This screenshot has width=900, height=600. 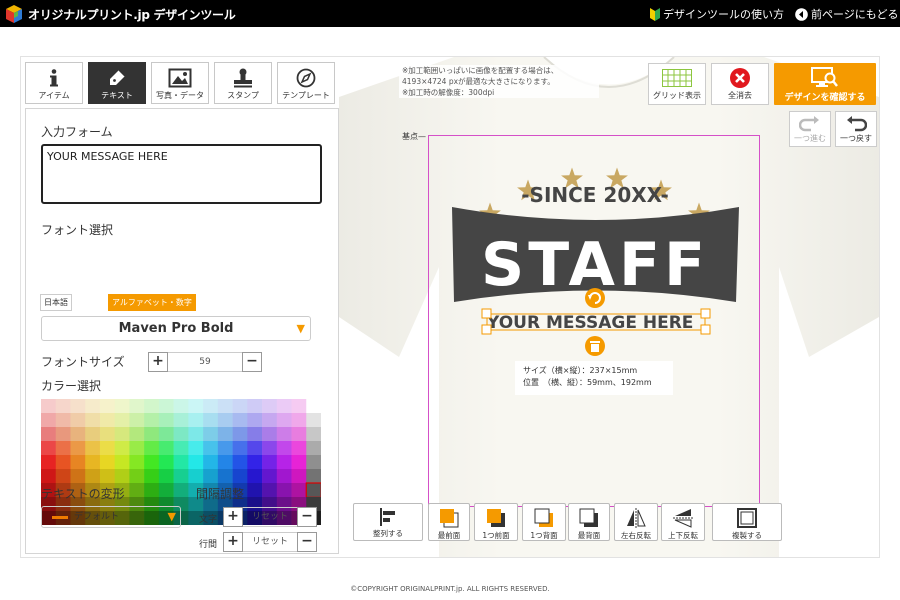 What do you see at coordinates (243, 83) in the screenshot?
I see `tab-stamp: スタンプ` at bounding box center [243, 83].